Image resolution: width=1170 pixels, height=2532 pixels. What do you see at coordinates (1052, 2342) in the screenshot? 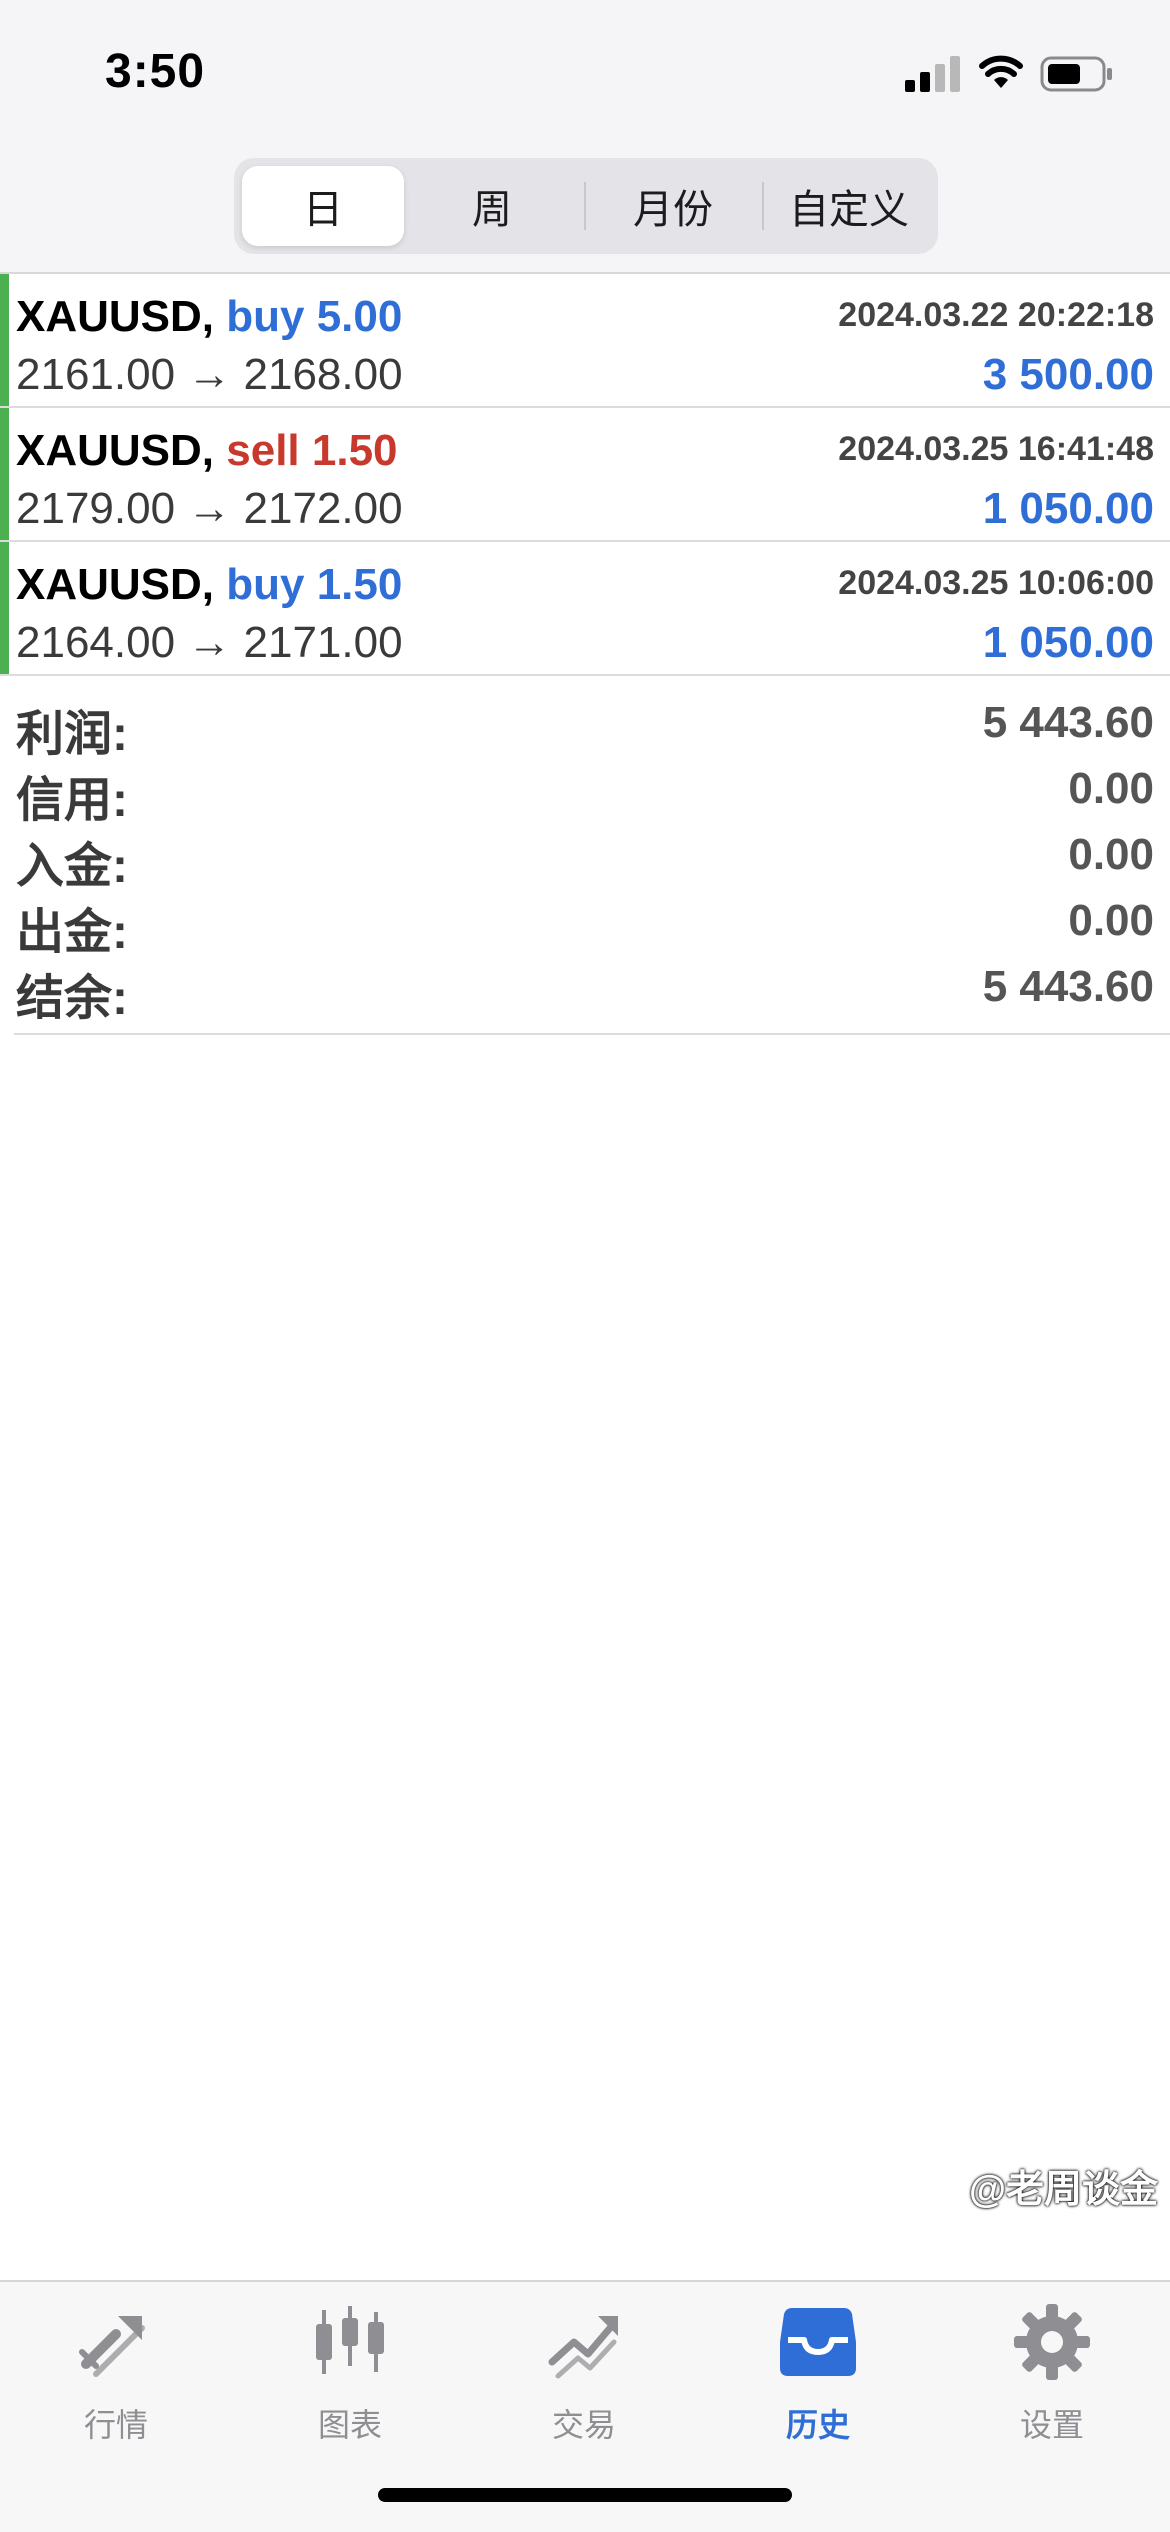
I see `settings-icon` at bounding box center [1052, 2342].